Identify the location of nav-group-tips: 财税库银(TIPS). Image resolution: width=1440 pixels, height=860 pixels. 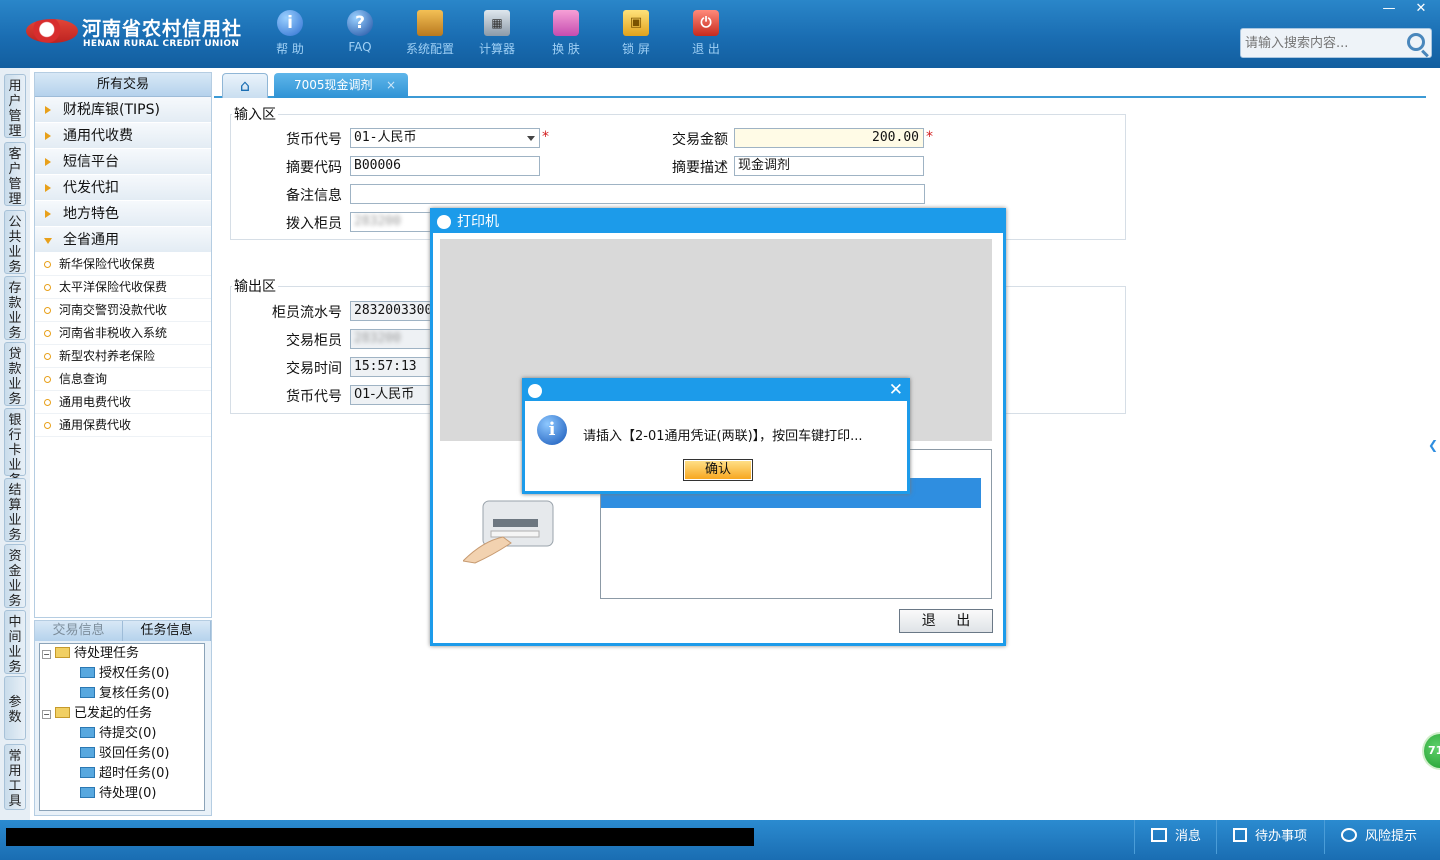
(123, 110).